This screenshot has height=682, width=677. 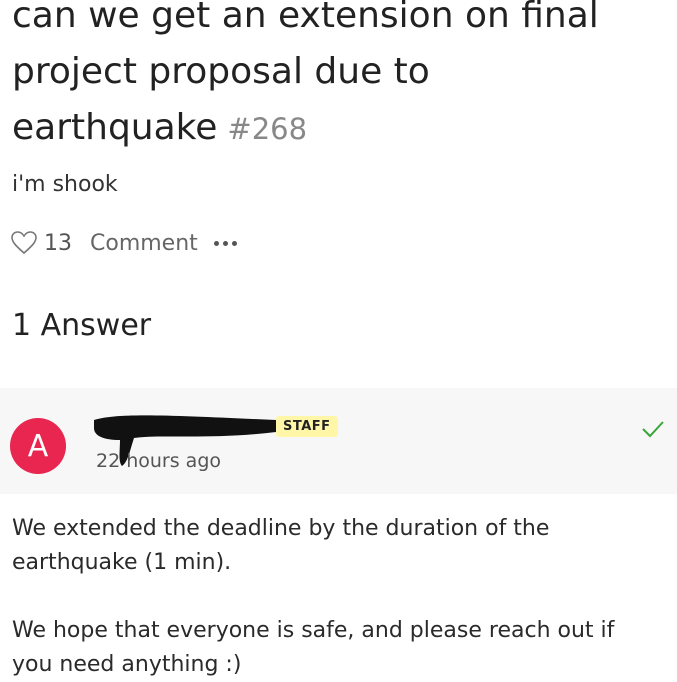 I want to click on avatar: A, so click(x=38, y=446).